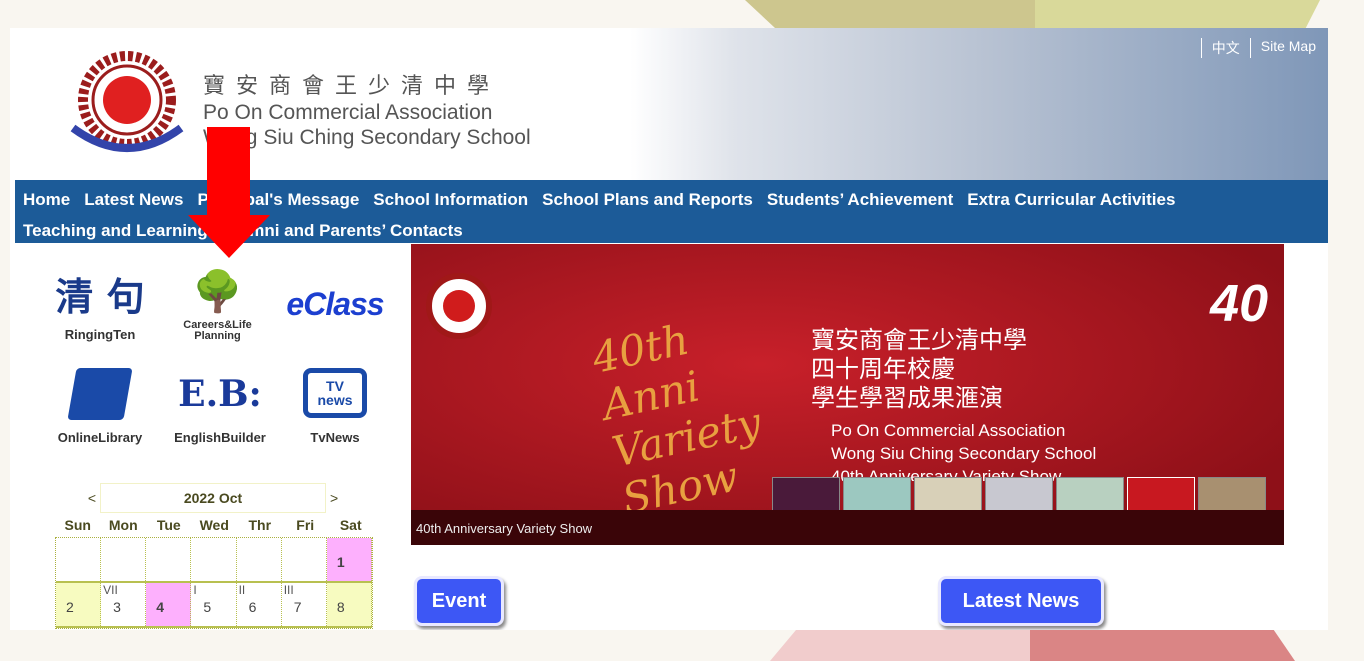 Image resolution: width=1364 pixels, height=661 pixels. Describe the element at coordinates (77, 525) in the screenshot. I see `weekday-sun: Sun` at that location.